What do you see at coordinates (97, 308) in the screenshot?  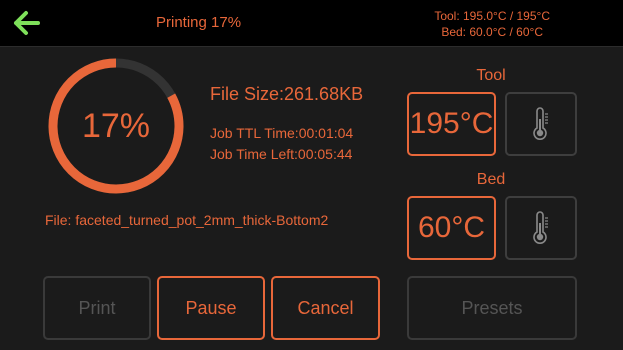 I see `print-button: Print` at bounding box center [97, 308].